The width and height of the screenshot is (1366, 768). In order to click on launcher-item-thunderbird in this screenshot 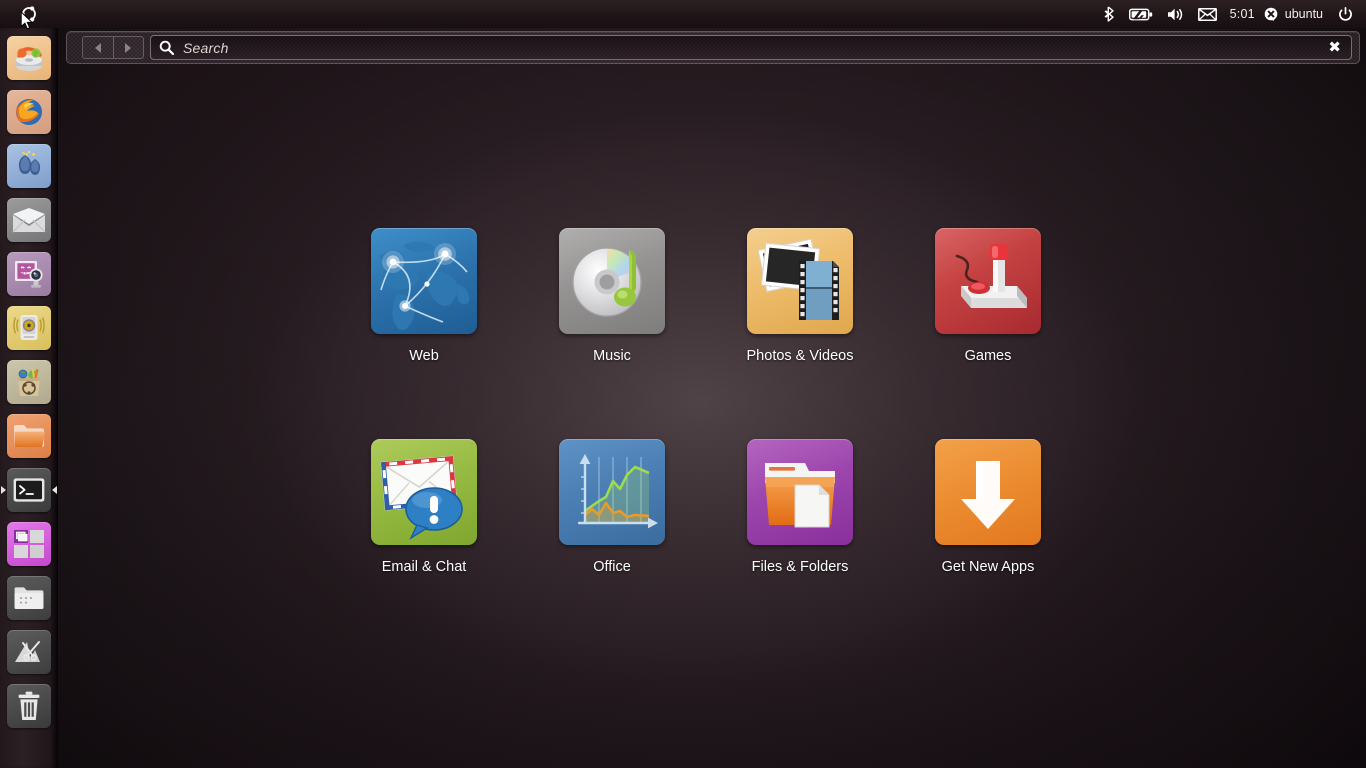, I will do `click(29, 220)`.